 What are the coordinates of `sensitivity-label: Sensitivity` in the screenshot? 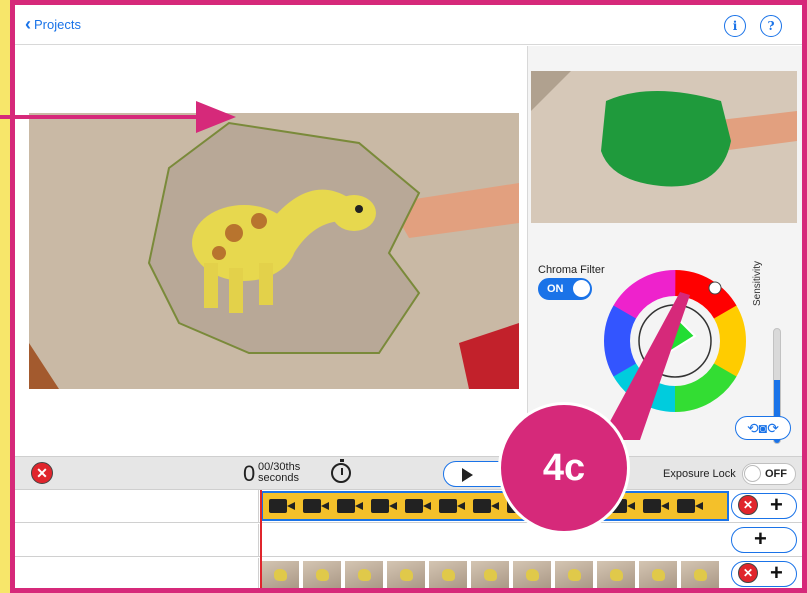 It's located at (757, 283).